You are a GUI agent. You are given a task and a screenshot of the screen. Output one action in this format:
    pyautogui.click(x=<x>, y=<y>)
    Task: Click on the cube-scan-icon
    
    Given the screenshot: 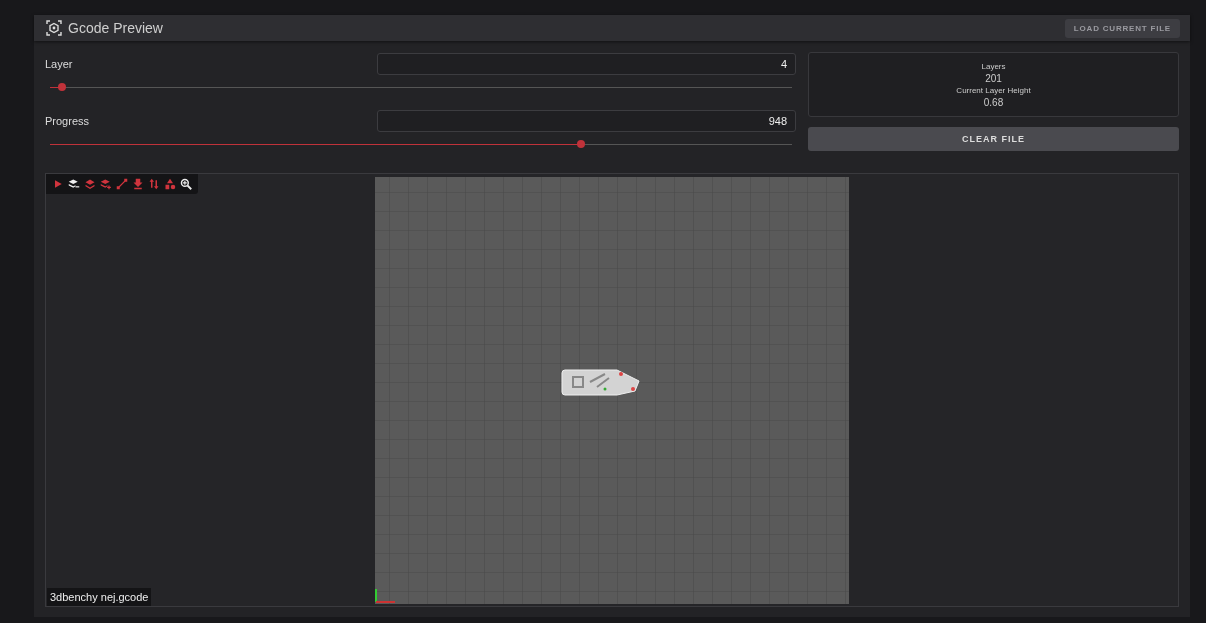 What is the action you would take?
    pyautogui.click(x=54, y=28)
    